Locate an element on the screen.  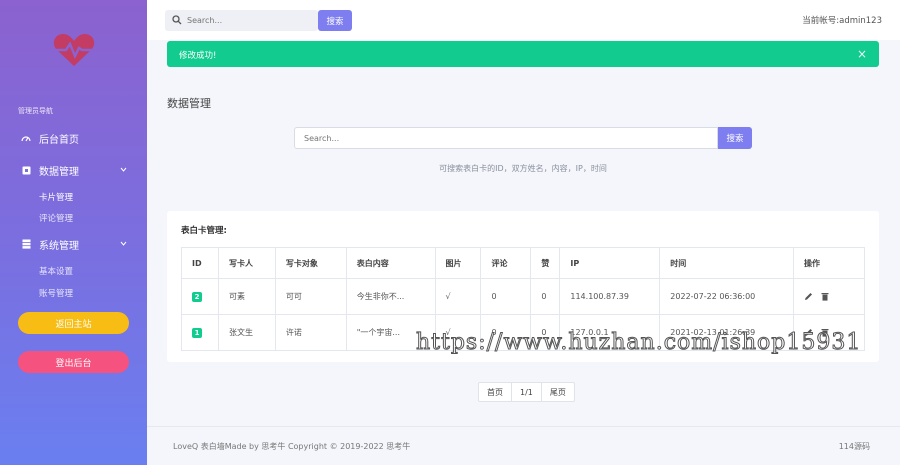
id-badge: 2 is located at coordinates (197, 296).